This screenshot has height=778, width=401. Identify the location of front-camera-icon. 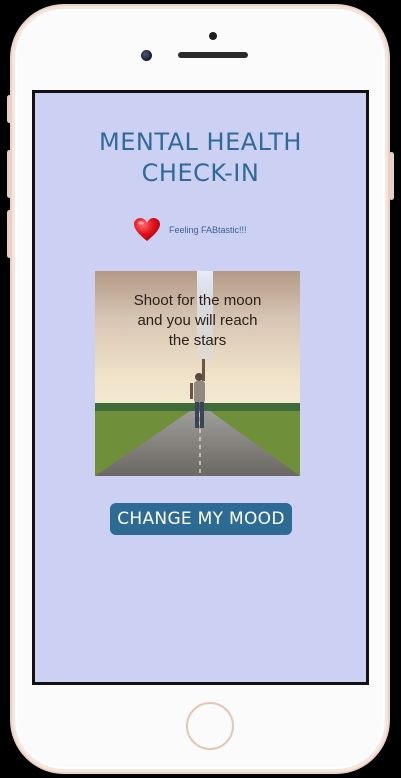
(146, 55).